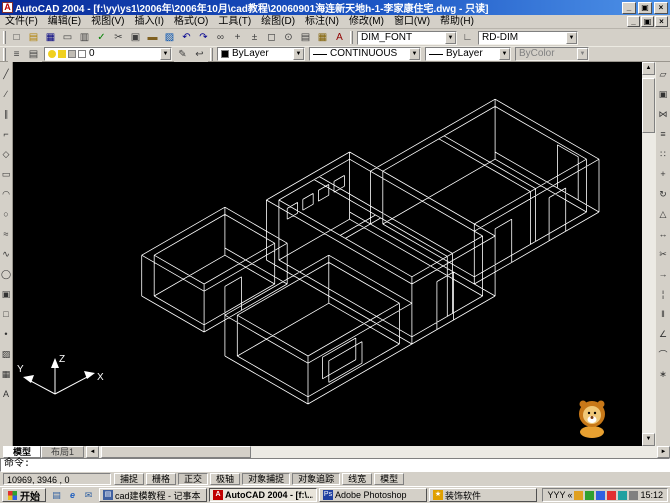  Describe the element at coordinates (365, 54) in the screenshot. I see `linetype-combo: CONTINUOUS` at that location.